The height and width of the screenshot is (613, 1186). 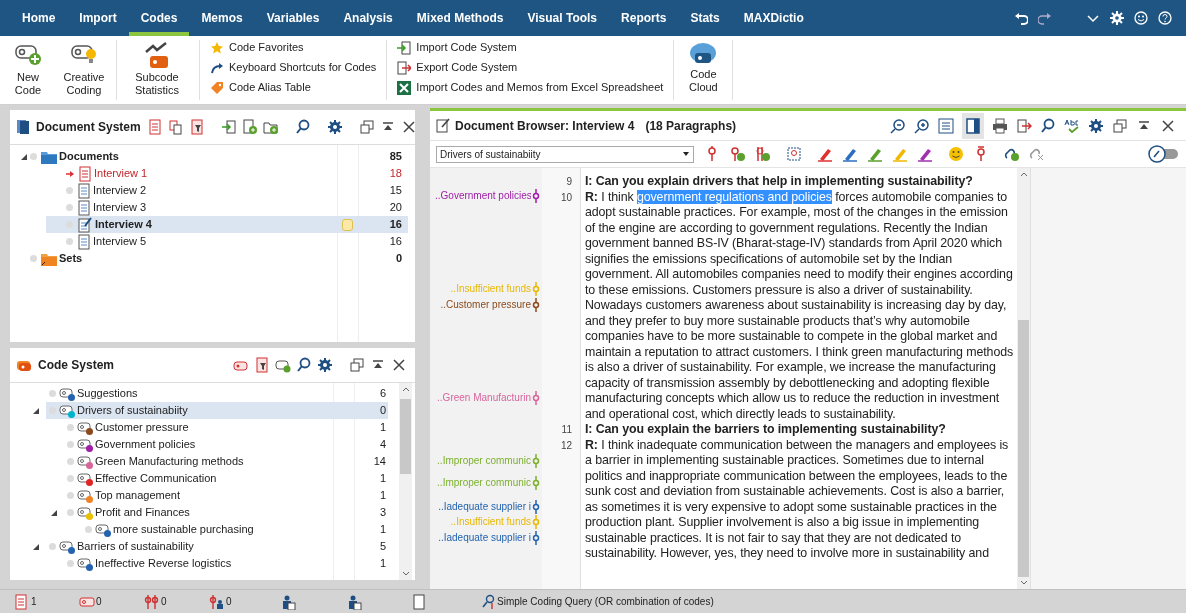 What do you see at coordinates (460, 18) in the screenshot?
I see `menu-tab: Mixed Methods` at bounding box center [460, 18].